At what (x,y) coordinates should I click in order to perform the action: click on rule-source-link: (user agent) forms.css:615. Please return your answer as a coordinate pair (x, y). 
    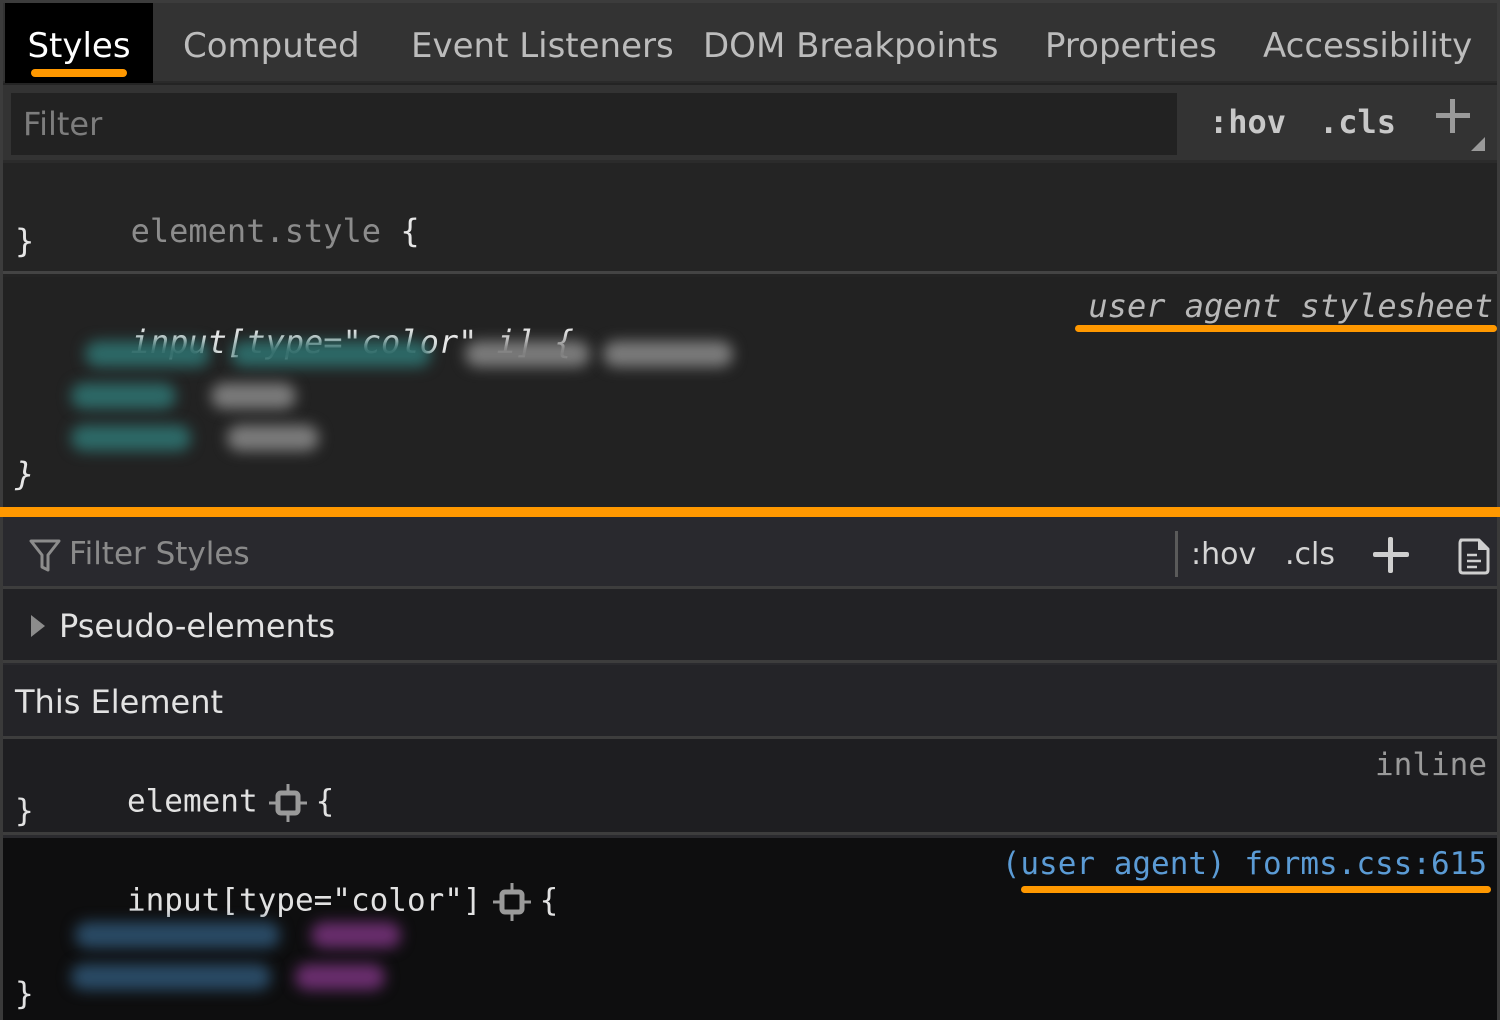
    Looking at the image, I should click on (1244, 864).